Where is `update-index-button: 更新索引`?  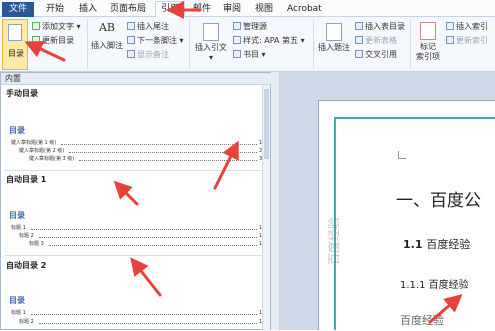
update-index-button: 更新索引 is located at coordinates (467, 40).